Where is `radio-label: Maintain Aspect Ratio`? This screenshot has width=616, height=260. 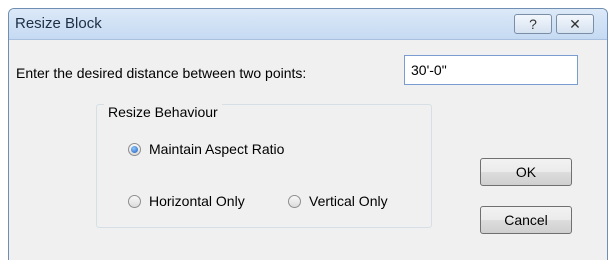
radio-label: Maintain Aspect Ratio is located at coordinates (217, 149).